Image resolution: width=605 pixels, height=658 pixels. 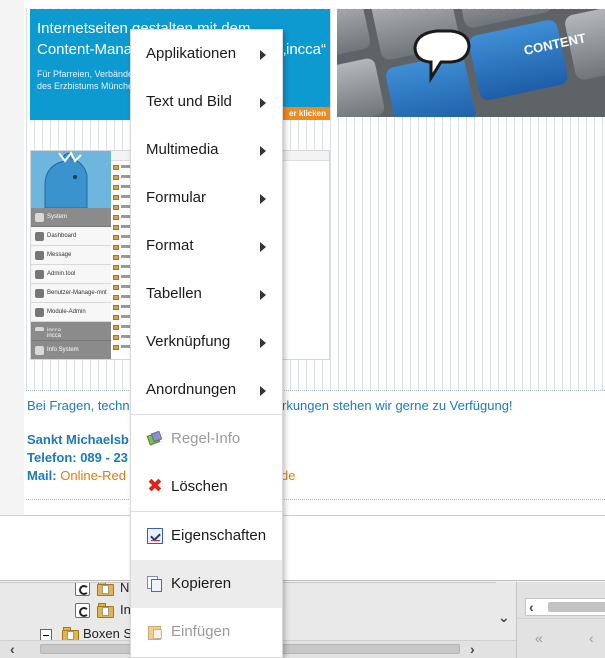 I want to click on right-side-panel: ‹ « ‹, so click(x=560, y=620).